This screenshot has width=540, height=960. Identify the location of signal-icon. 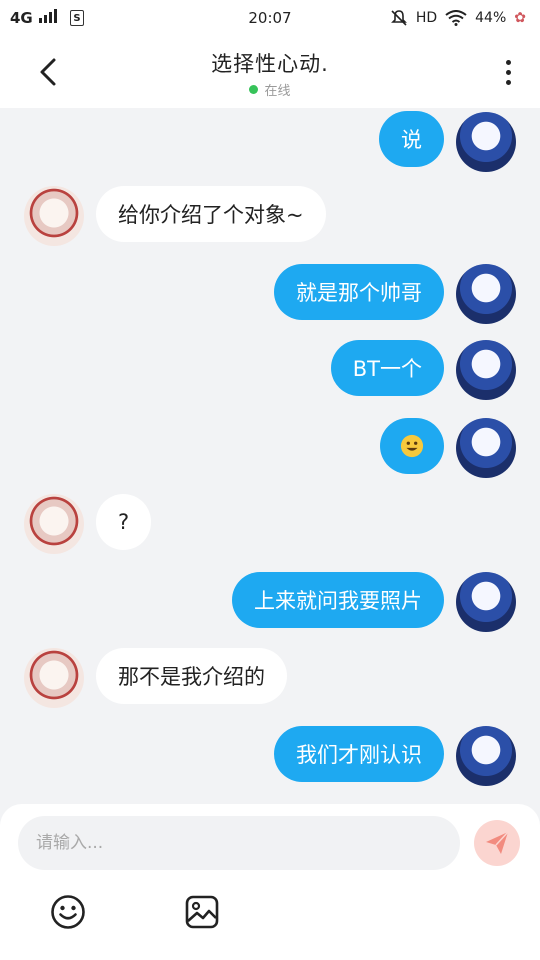
(47, 16).